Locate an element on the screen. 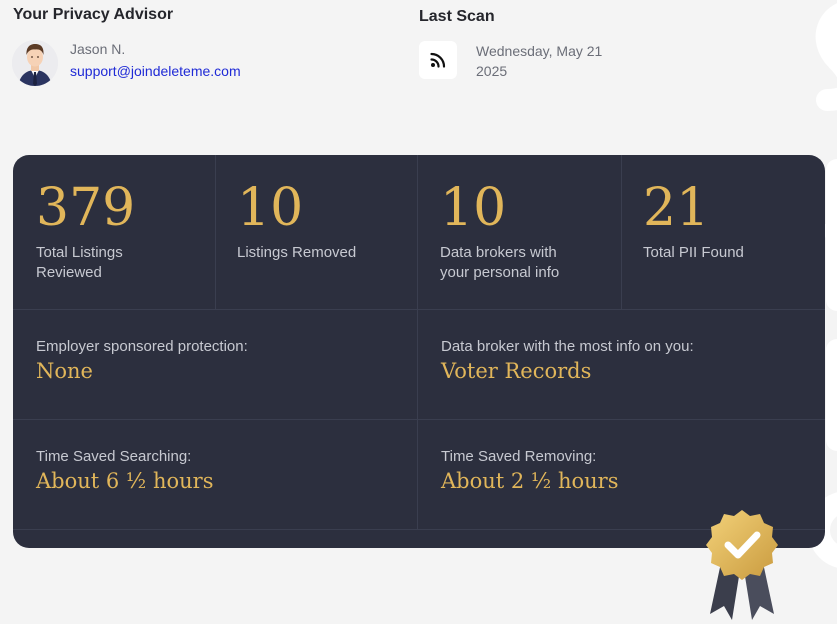 This screenshot has height=624, width=837. last-scan-date-line2: 2025 is located at coordinates (492, 71).